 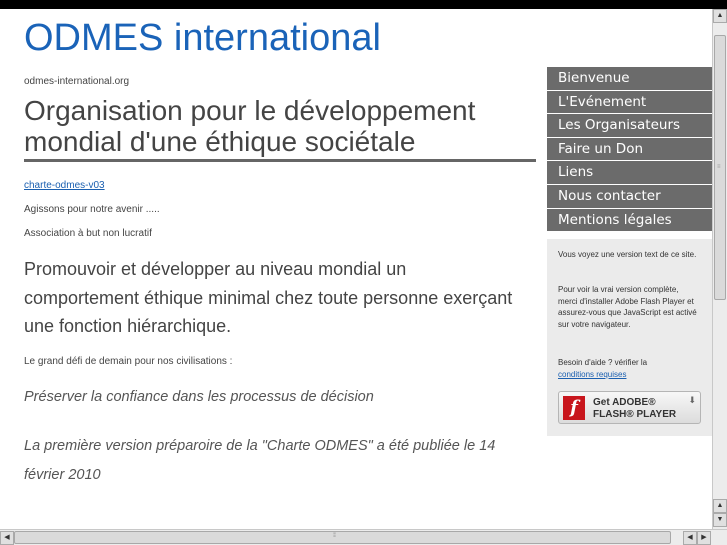 I want to click on vertical-scroll-thumb: ≡, so click(x=720, y=167).